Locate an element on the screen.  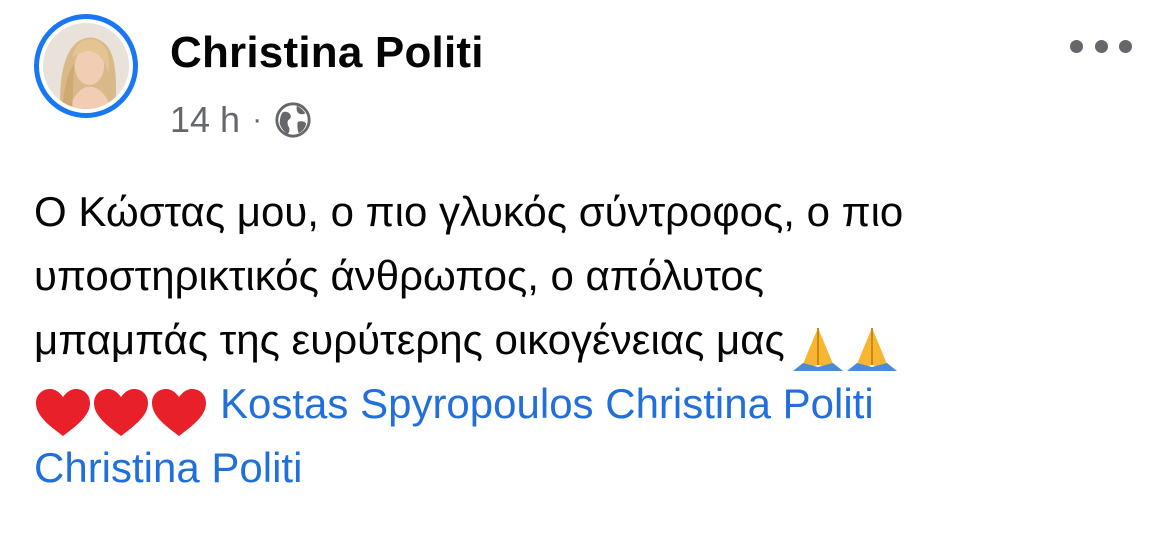
avatar-photo is located at coordinates (86, 66).